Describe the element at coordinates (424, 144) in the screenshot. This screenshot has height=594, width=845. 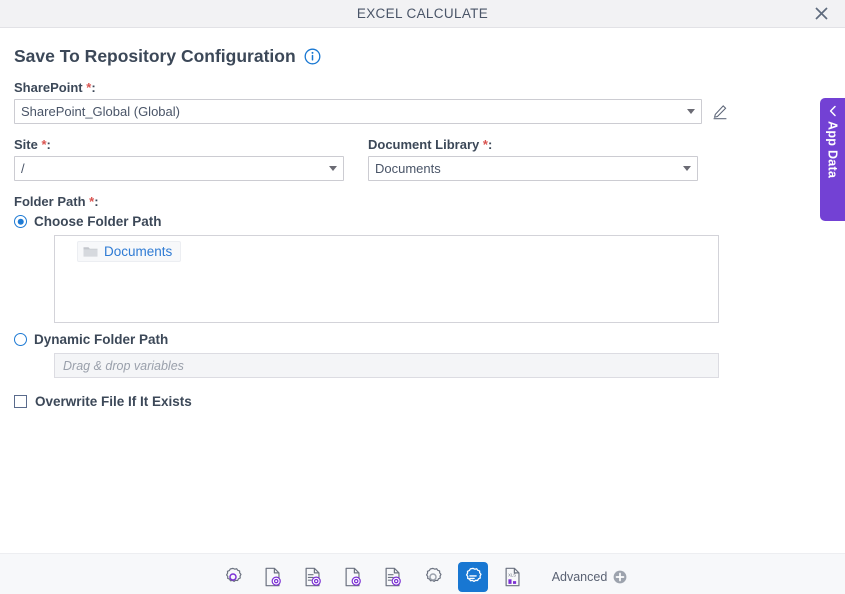
I see `document-library-label-text: Document Library` at that location.